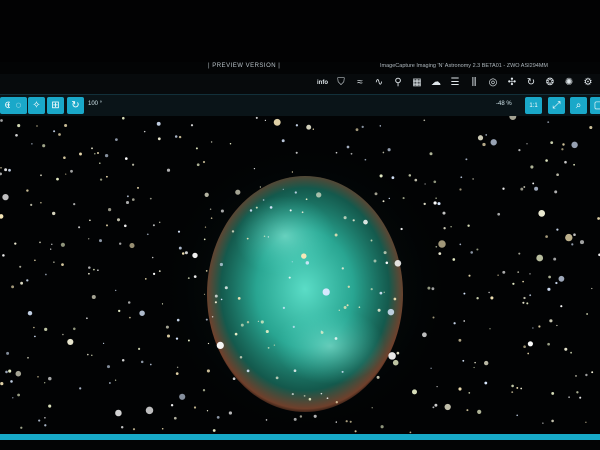 Image resolution: width=600 pixels, height=450 pixels. I want to click on sliders-icon: ⫼, so click(474, 83).